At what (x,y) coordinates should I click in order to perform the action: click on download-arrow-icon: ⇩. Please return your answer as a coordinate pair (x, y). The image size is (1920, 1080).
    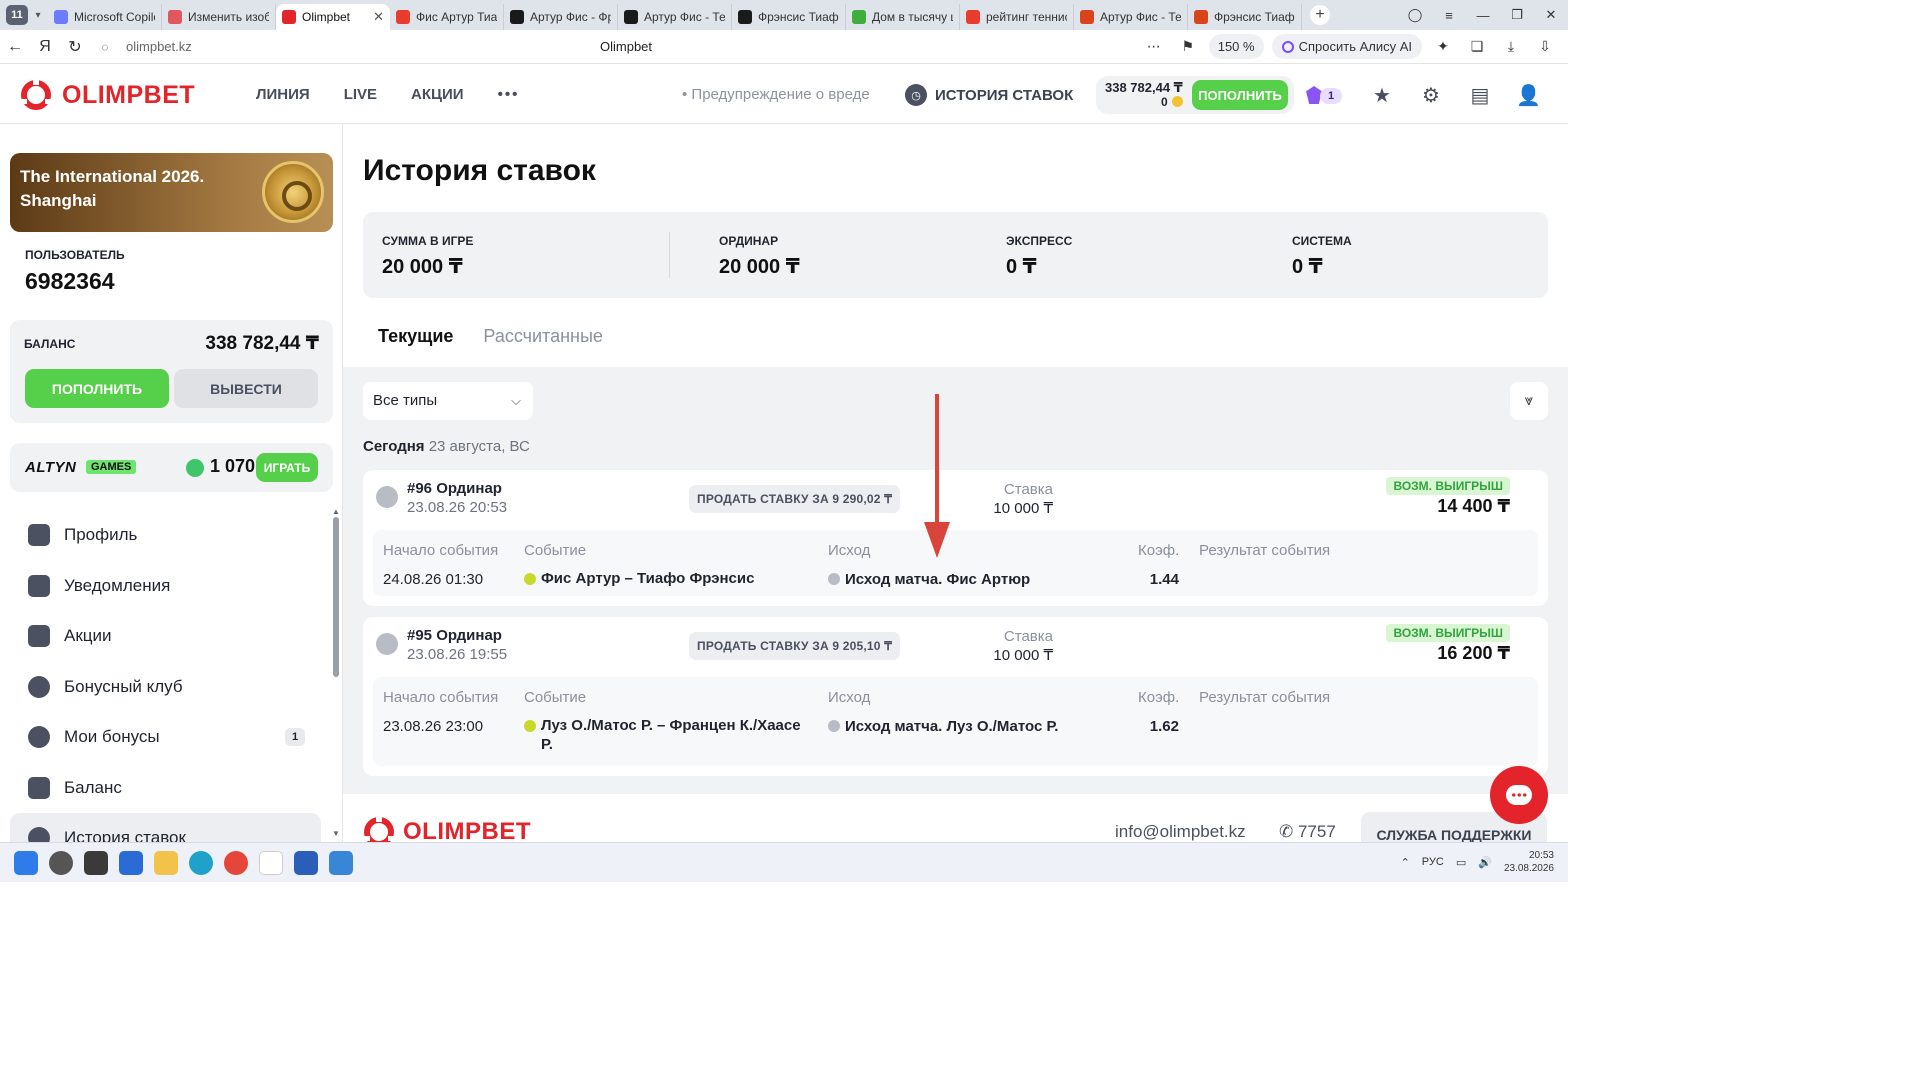
    Looking at the image, I should click on (1545, 46).